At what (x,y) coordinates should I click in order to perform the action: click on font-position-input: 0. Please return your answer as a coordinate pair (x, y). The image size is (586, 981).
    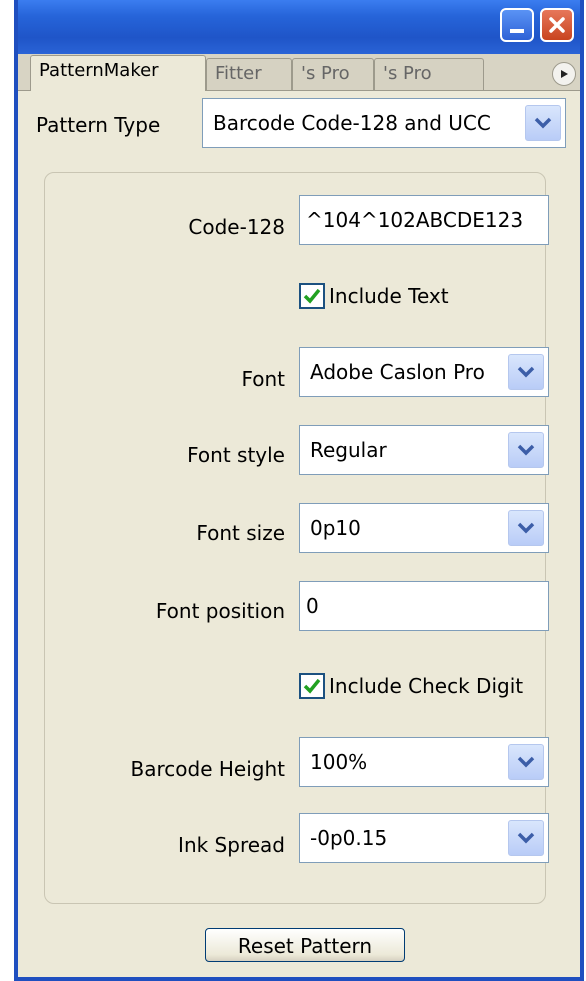
    Looking at the image, I should click on (424, 606).